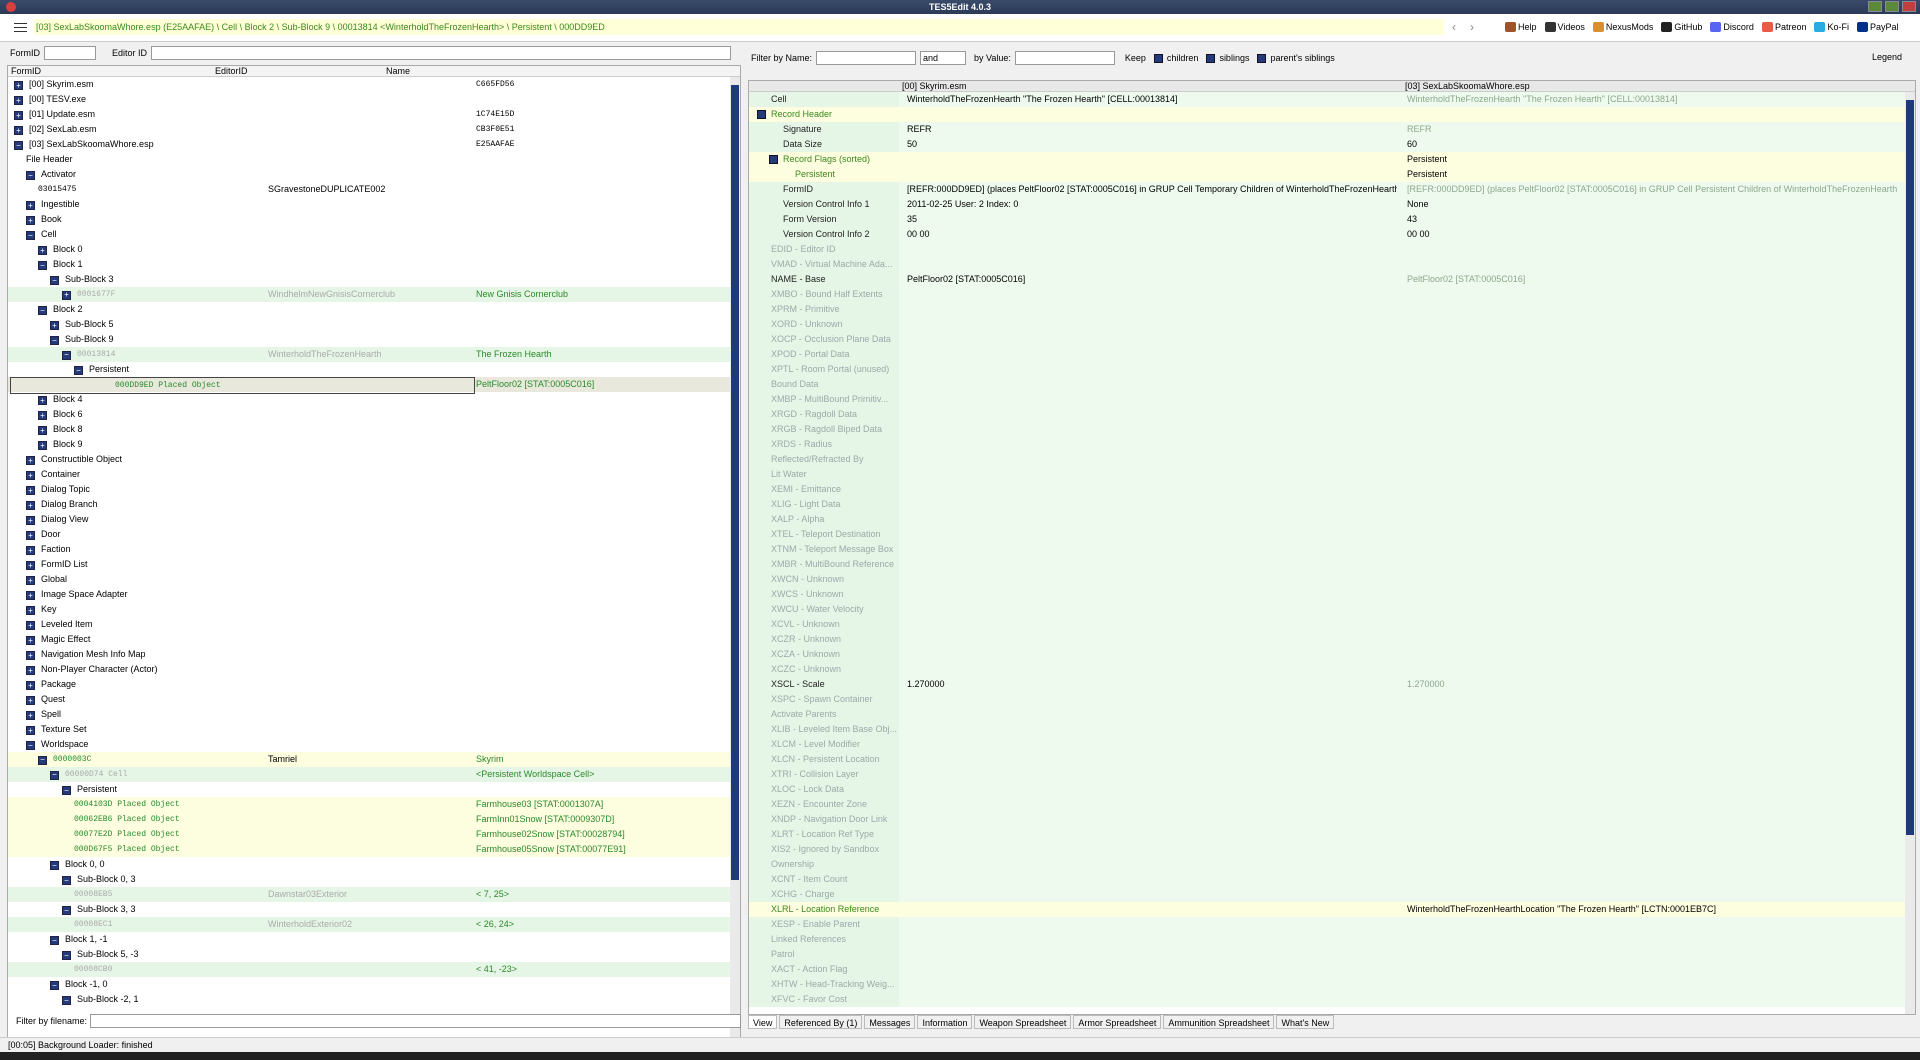 Image resolution: width=1920 pixels, height=1060 pixels. Describe the element at coordinates (374, 519) in the screenshot. I see `tree-row: + Dialog View` at that location.